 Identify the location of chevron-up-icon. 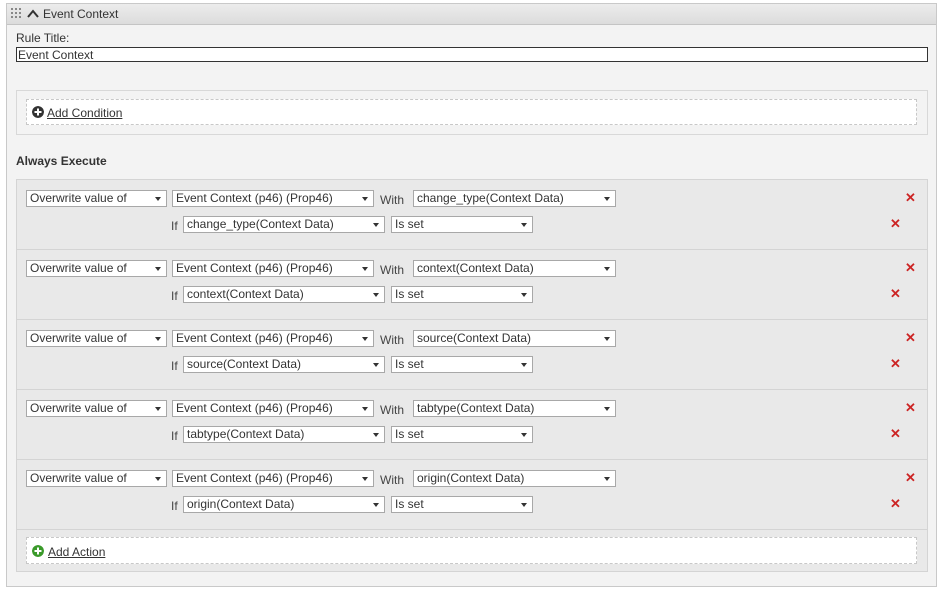
(33, 13).